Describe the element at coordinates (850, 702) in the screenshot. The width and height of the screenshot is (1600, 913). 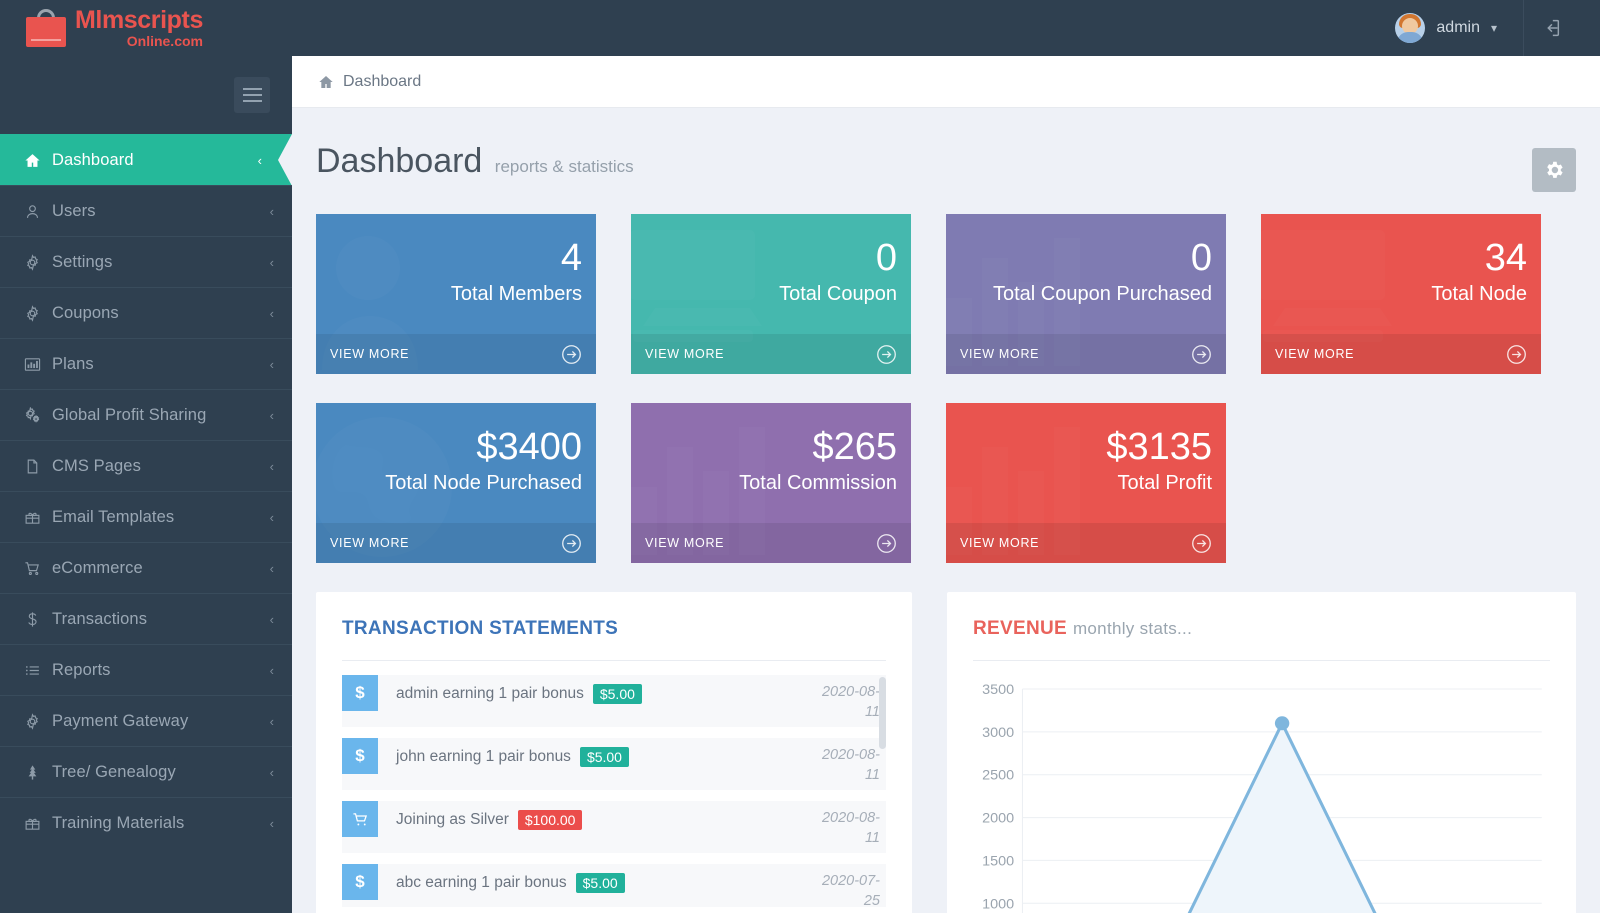
I see `transaction-date: 2020-08-11` at that location.